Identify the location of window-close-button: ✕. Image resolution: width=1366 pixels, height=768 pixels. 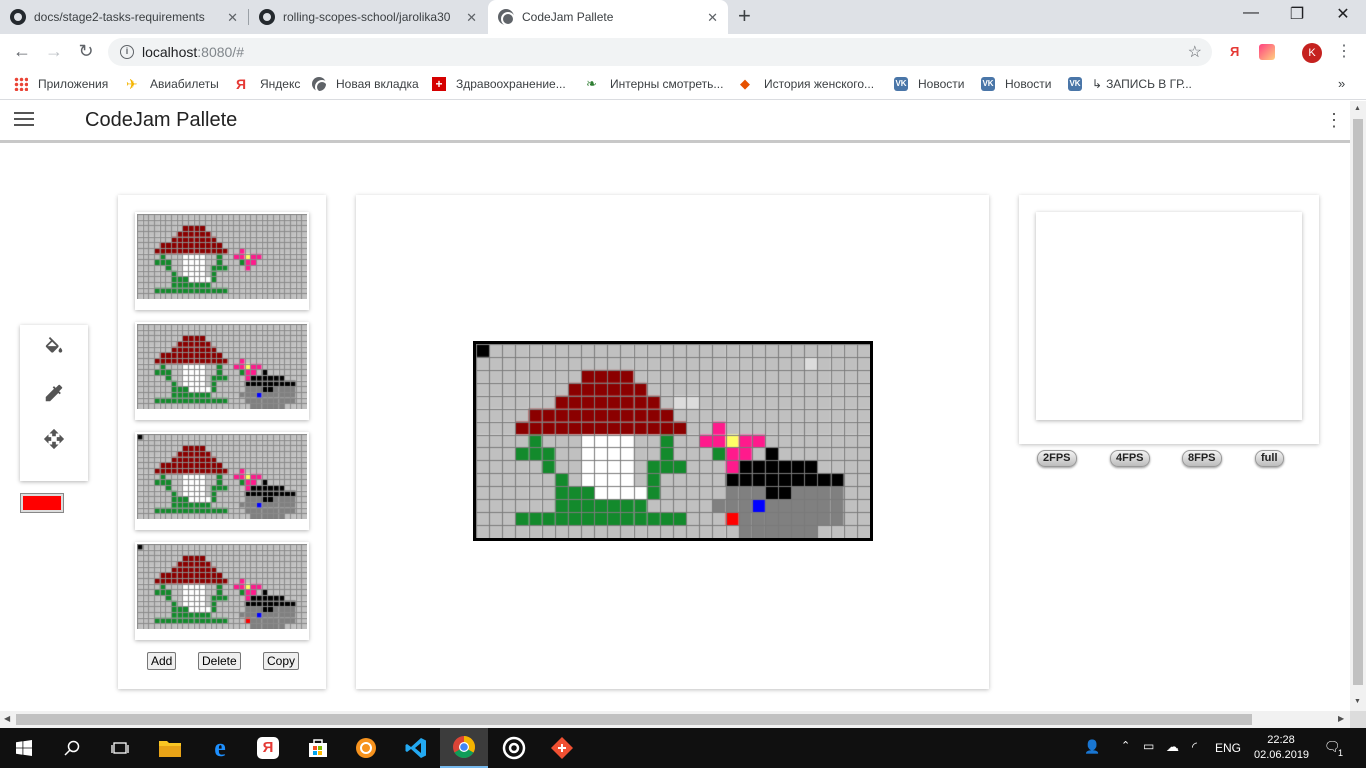
(1343, 14).